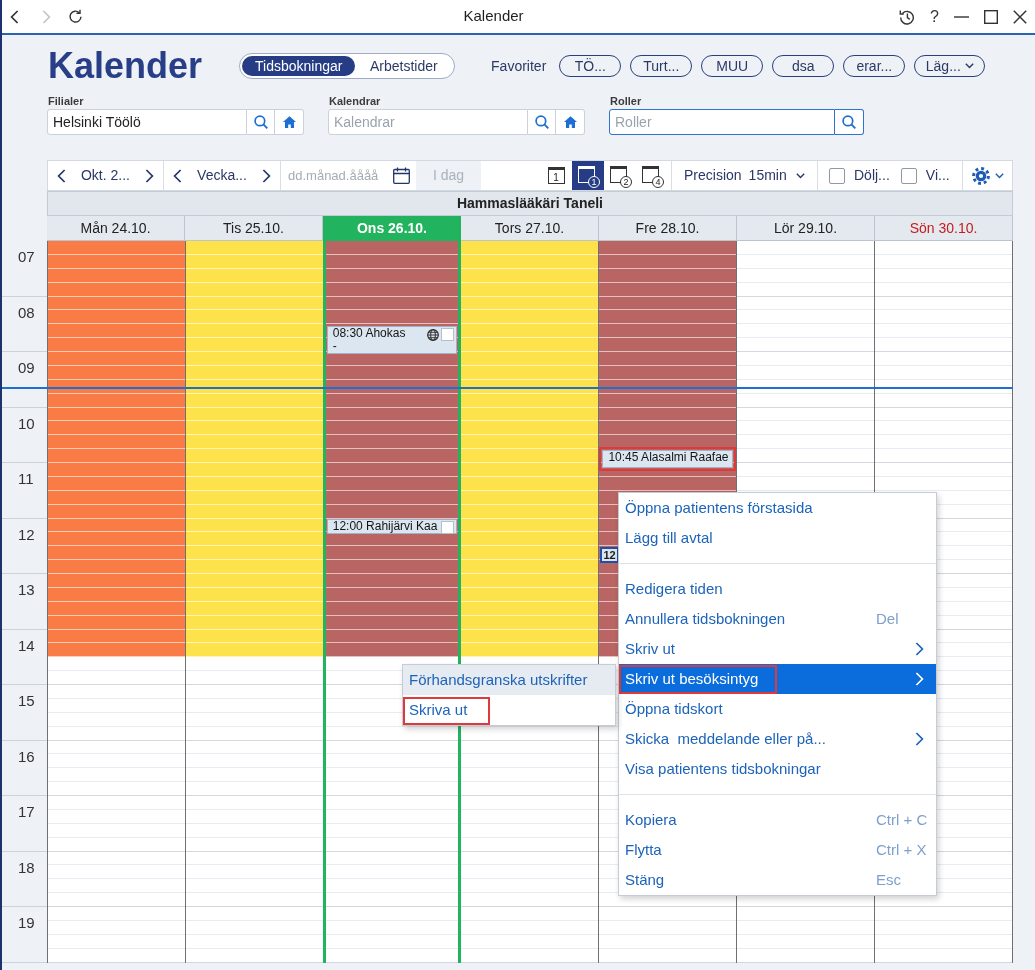 This screenshot has height=970, width=1035. Describe the element at coordinates (26, 534) in the screenshot. I see `hour-label: 12` at that location.